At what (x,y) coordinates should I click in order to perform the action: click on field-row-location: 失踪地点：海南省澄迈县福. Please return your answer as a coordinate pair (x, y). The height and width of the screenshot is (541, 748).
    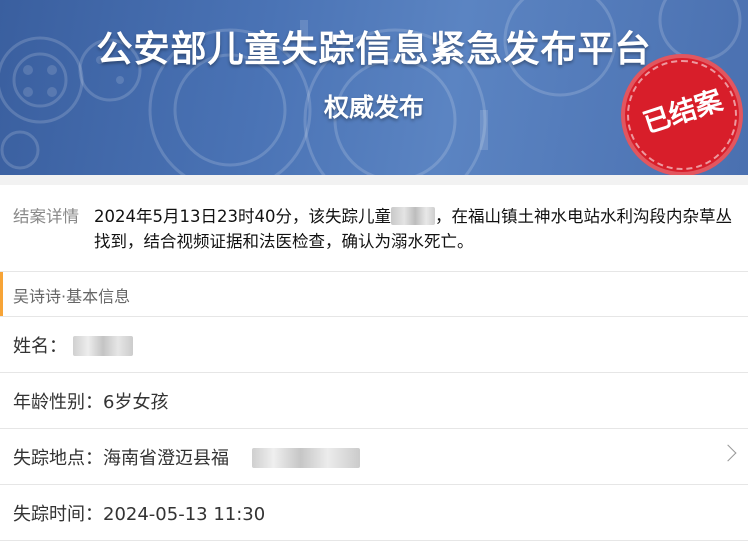
    Looking at the image, I should click on (374, 457).